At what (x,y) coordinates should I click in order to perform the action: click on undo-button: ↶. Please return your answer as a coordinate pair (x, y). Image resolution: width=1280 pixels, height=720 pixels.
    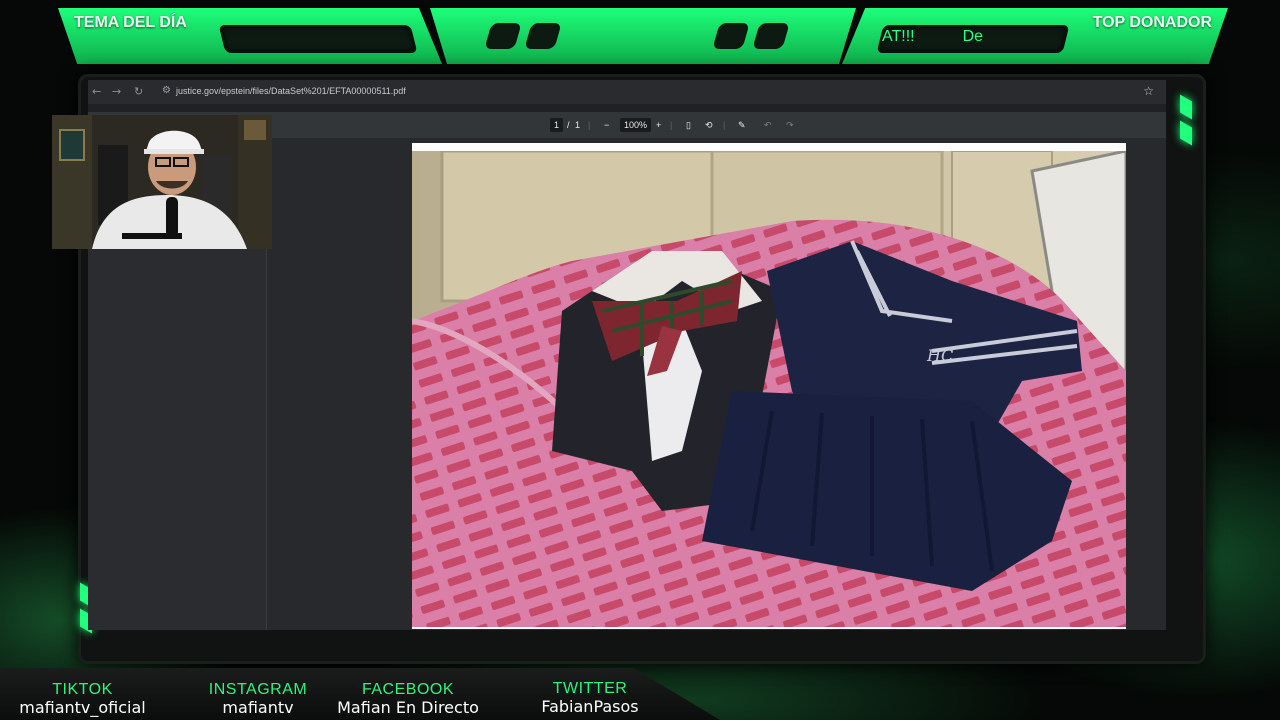
    Looking at the image, I should click on (768, 125).